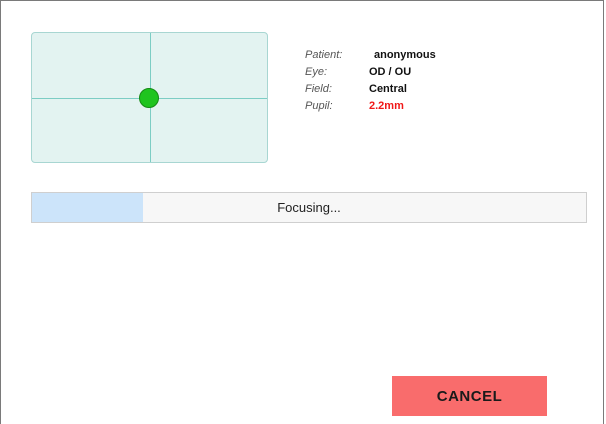 The height and width of the screenshot is (424, 606). I want to click on pupil-row: Pupil: 2.2mm, so click(370, 106).